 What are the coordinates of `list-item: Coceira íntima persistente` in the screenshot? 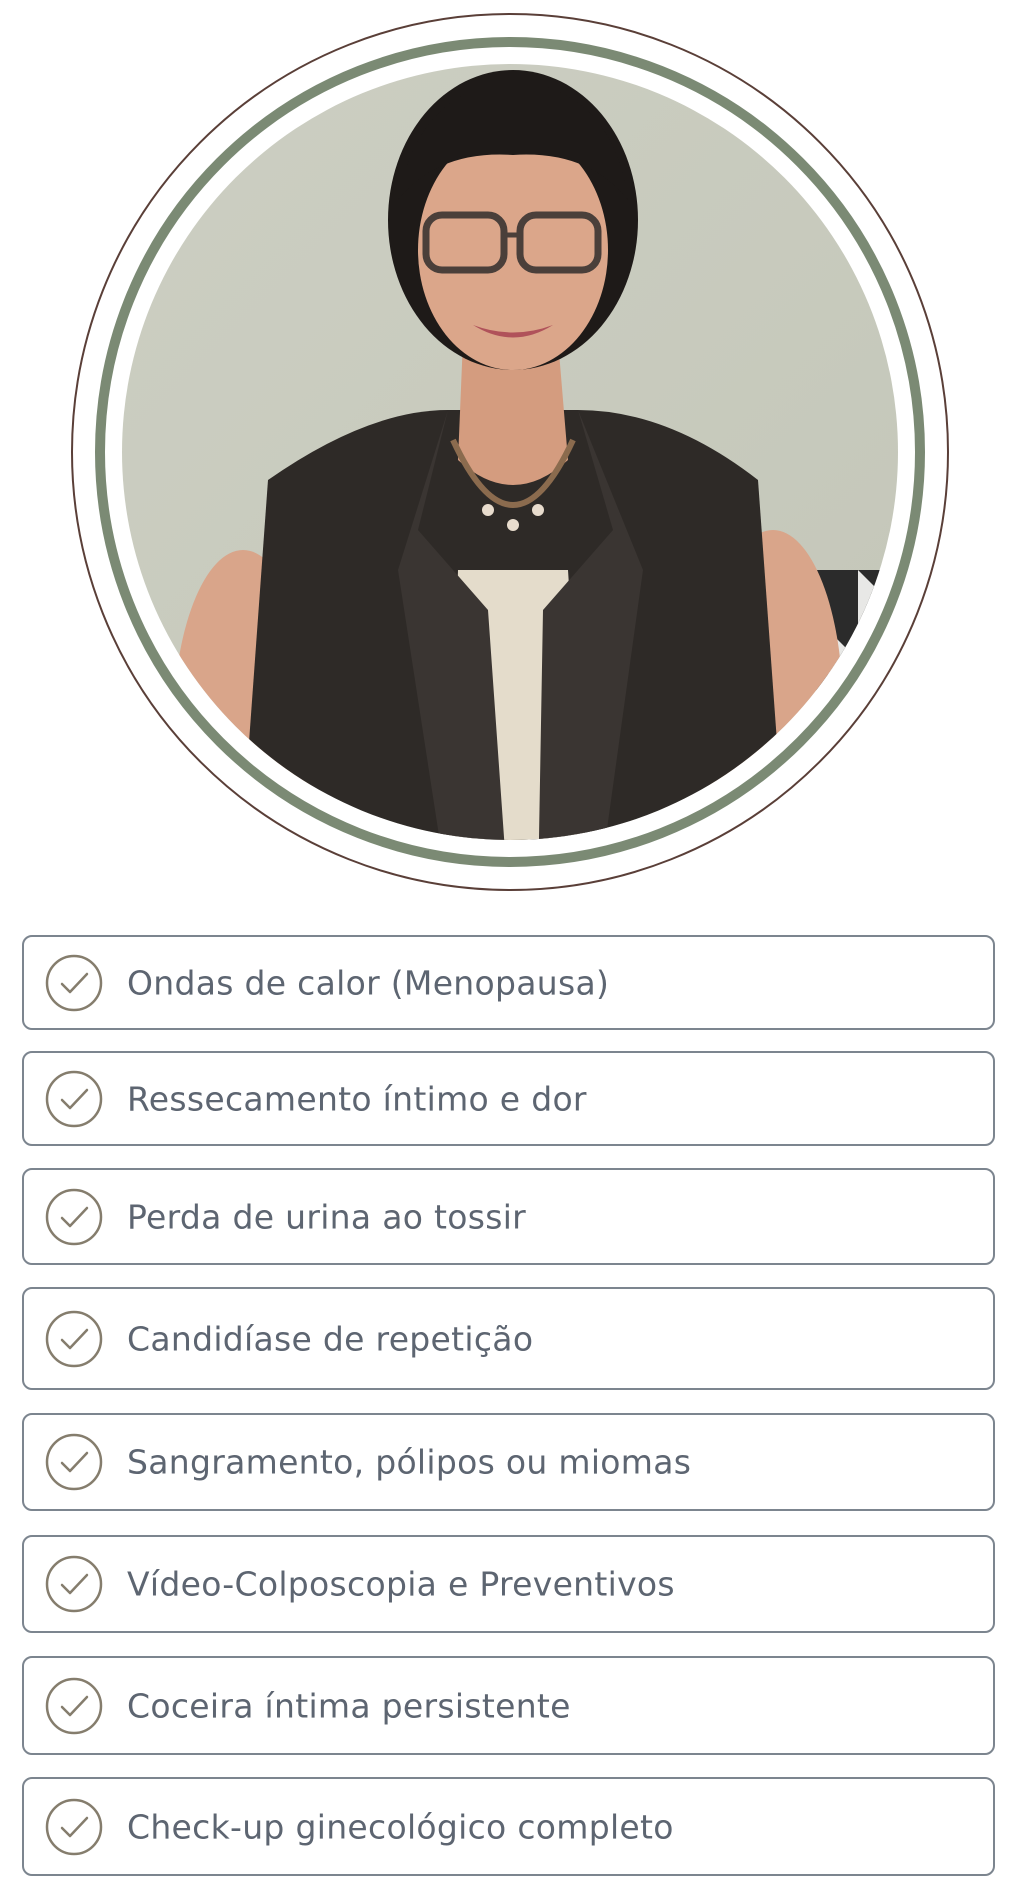 It's located at (508, 1705).